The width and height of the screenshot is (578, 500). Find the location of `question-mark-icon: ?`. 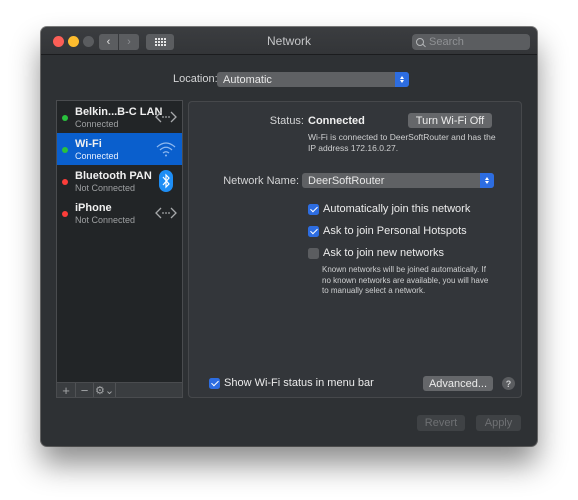

question-mark-icon: ? is located at coordinates (508, 383).